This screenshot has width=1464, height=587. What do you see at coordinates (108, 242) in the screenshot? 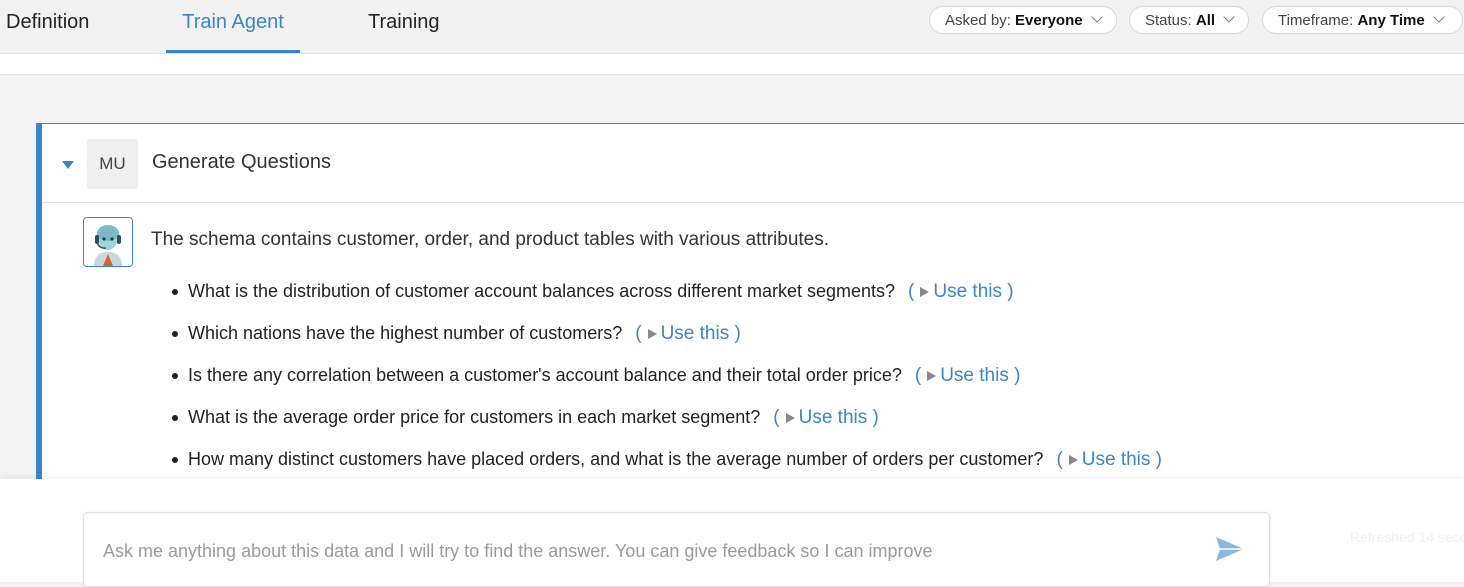
I see `bot-avatar-icon` at bounding box center [108, 242].